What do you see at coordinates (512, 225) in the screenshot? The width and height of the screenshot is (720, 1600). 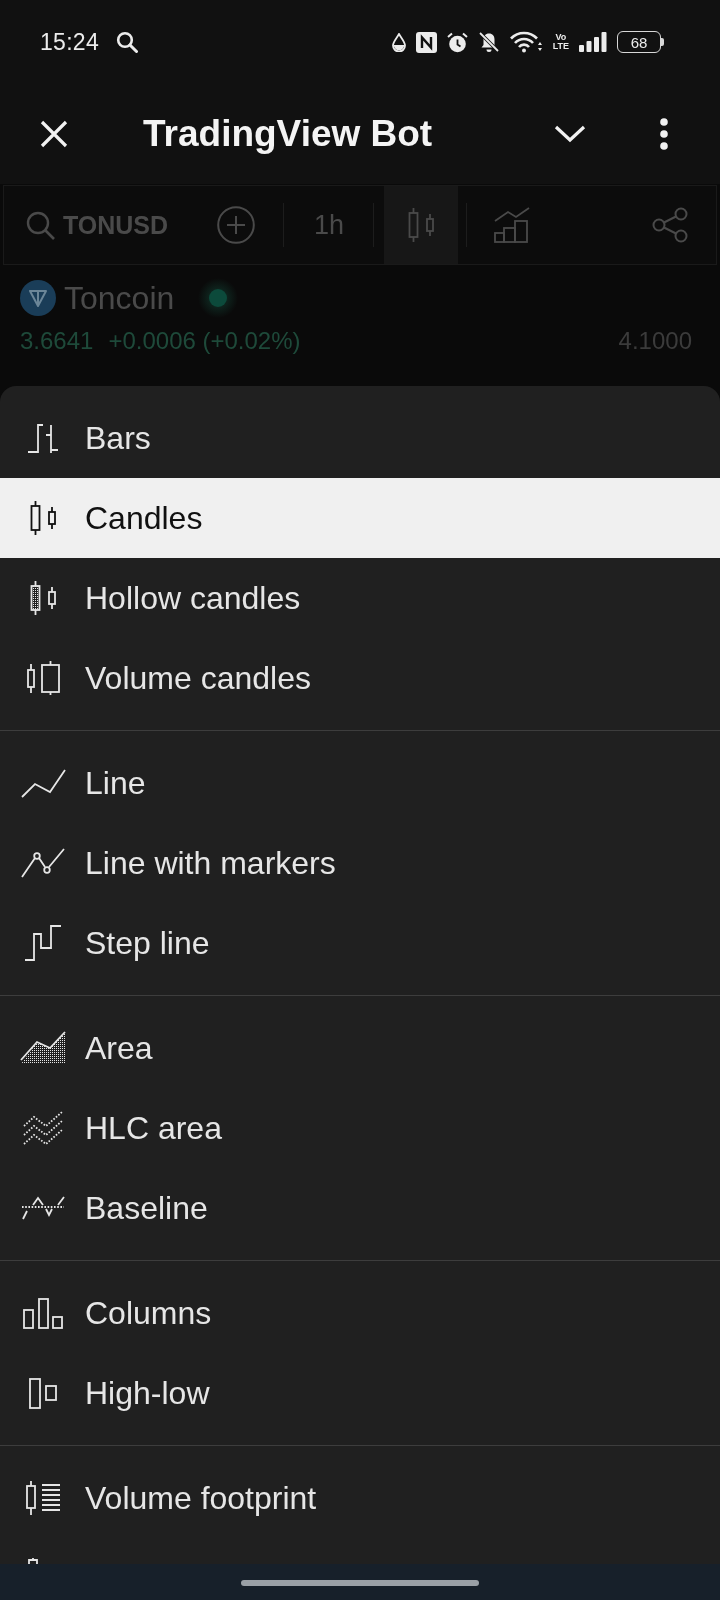 I see `bar-line-chart-icon` at bounding box center [512, 225].